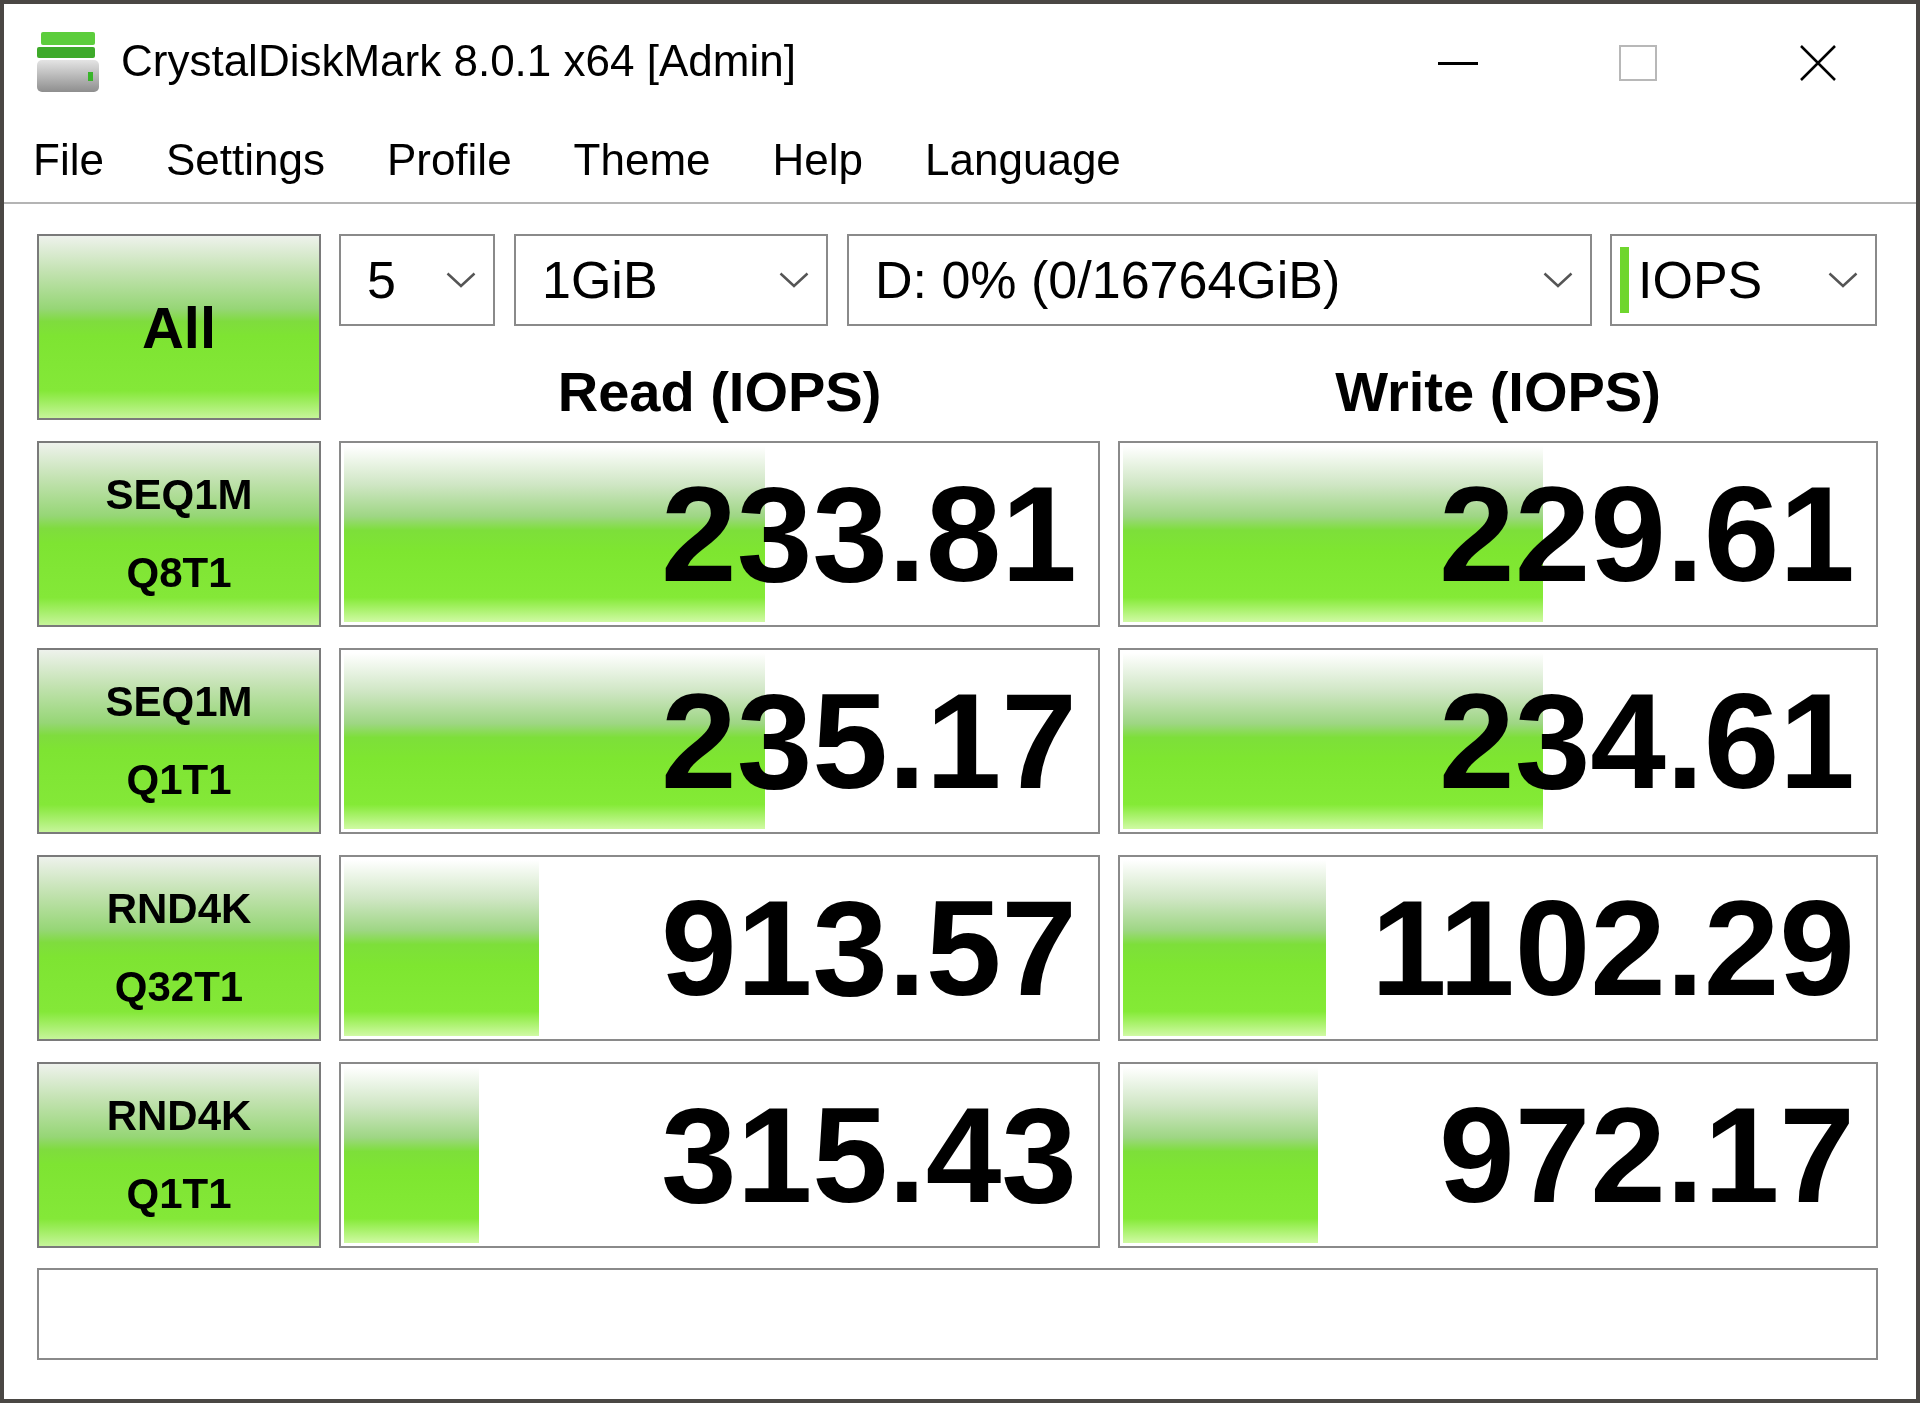 Image resolution: width=1920 pixels, height=1403 pixels. I want to click on menu-item: Help, so click(818, 160).